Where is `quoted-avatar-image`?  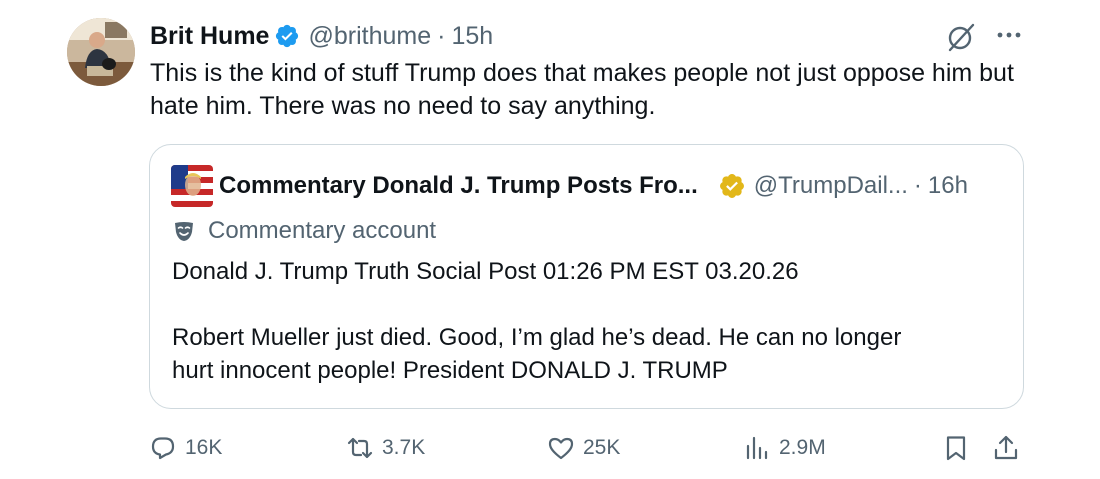
quoted-avatar-image is located at coordinates (192, 186).